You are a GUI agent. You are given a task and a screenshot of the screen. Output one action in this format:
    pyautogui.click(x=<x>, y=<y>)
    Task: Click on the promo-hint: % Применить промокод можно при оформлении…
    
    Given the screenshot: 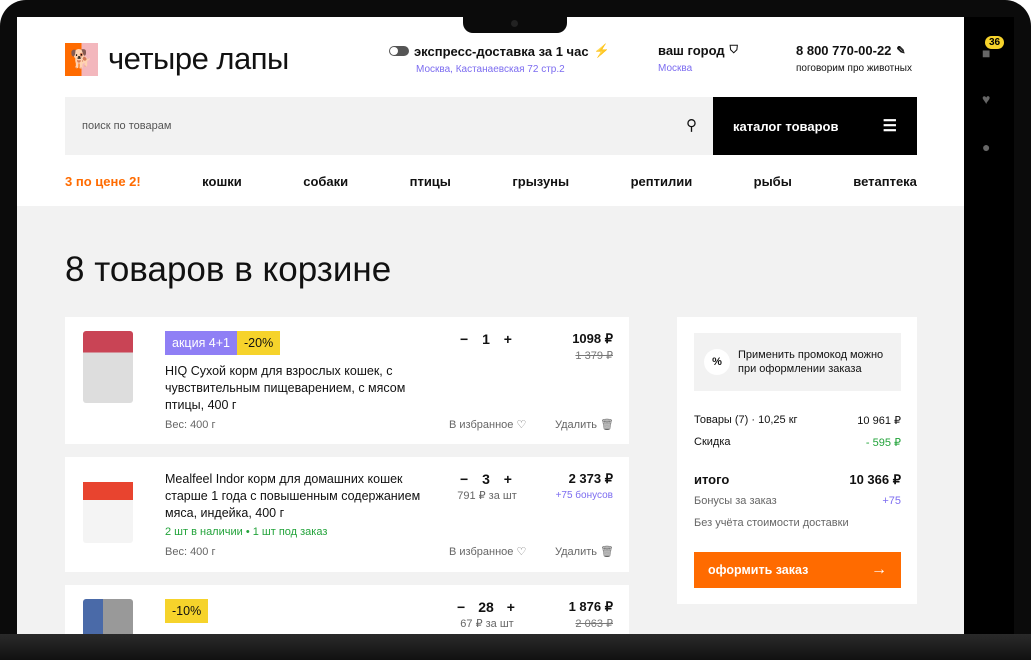 What is the action you would take?
    pyautogui.click(x=797, y=362)
    